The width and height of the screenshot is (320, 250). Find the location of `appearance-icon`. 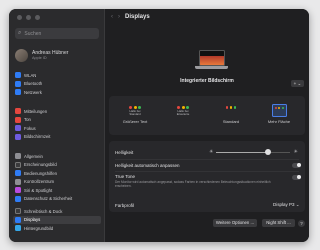

appearance-icon is located at coordinates (18, 164).